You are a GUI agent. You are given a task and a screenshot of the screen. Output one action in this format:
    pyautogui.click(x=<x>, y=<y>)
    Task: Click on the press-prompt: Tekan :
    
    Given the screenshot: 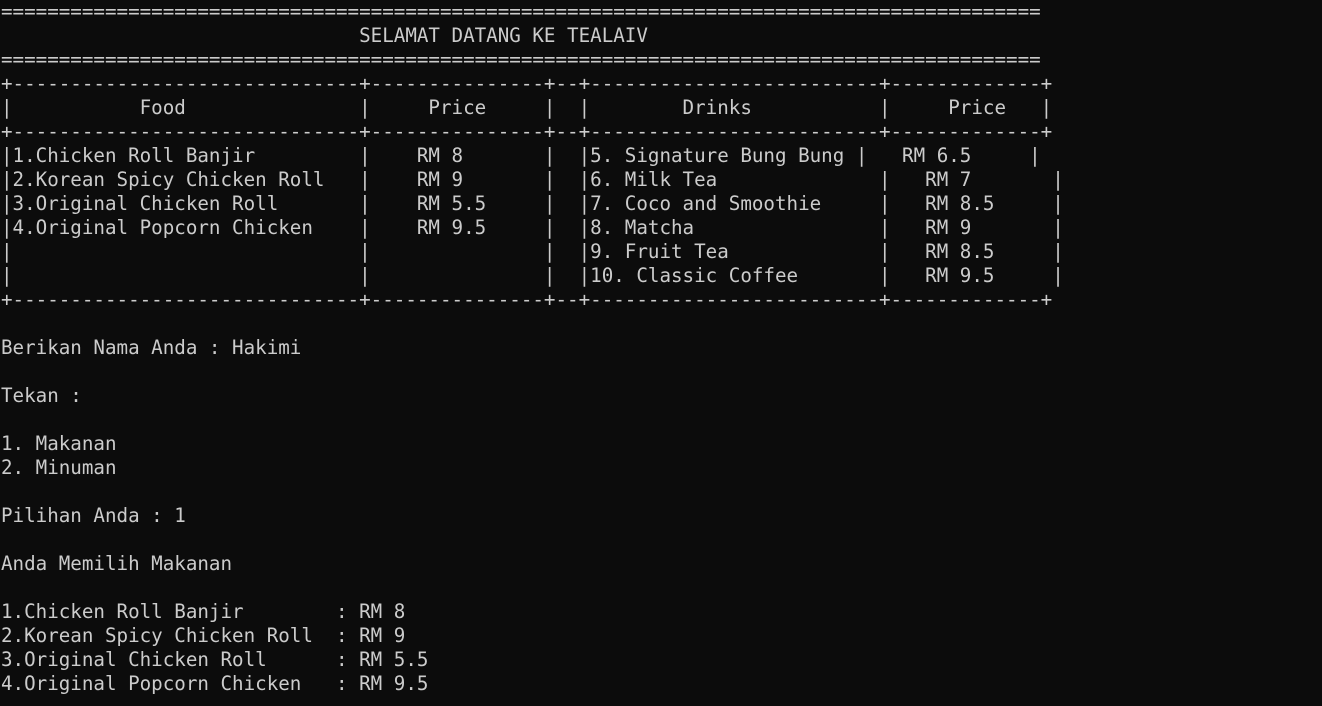 What is the action you would take?
    pyautogui.click(x=41, y=395)
    